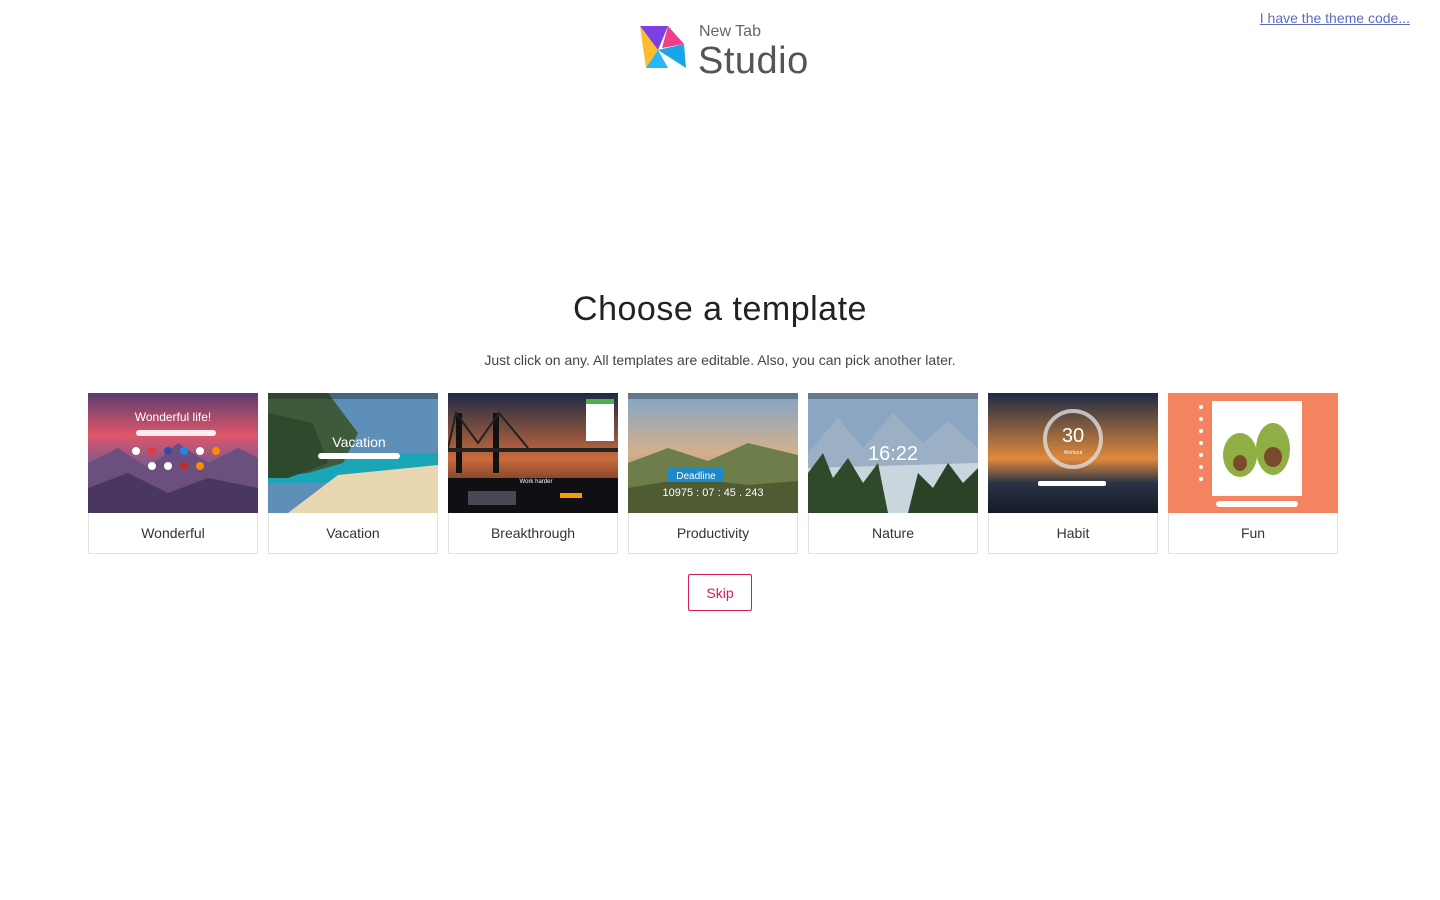 Image resolution: width=1440 pixels, height=900 pixels. What do you see at coordinates (720, 309) in the screenshot?
I see `page-title: Choose a template` at bounding box center [720, 309].